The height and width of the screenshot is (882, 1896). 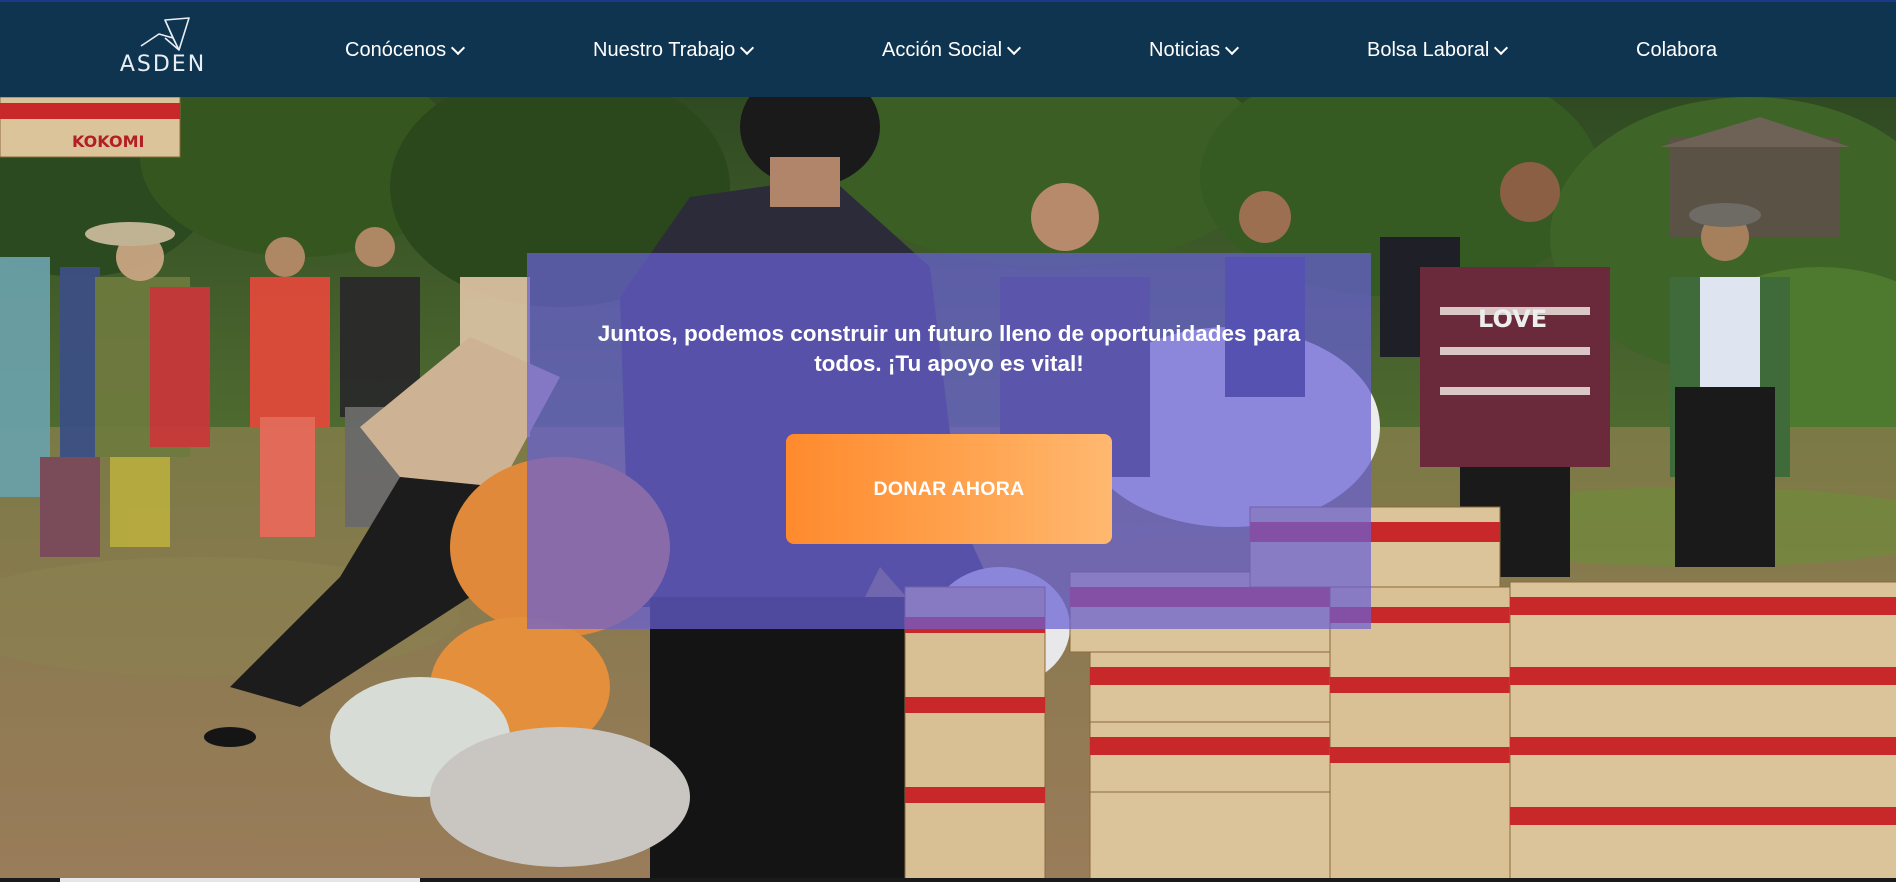 What do you see at coordinates (240, 880) in the screenshot?
I see `scrollbar-thumb` at bounding box center [240, 880].